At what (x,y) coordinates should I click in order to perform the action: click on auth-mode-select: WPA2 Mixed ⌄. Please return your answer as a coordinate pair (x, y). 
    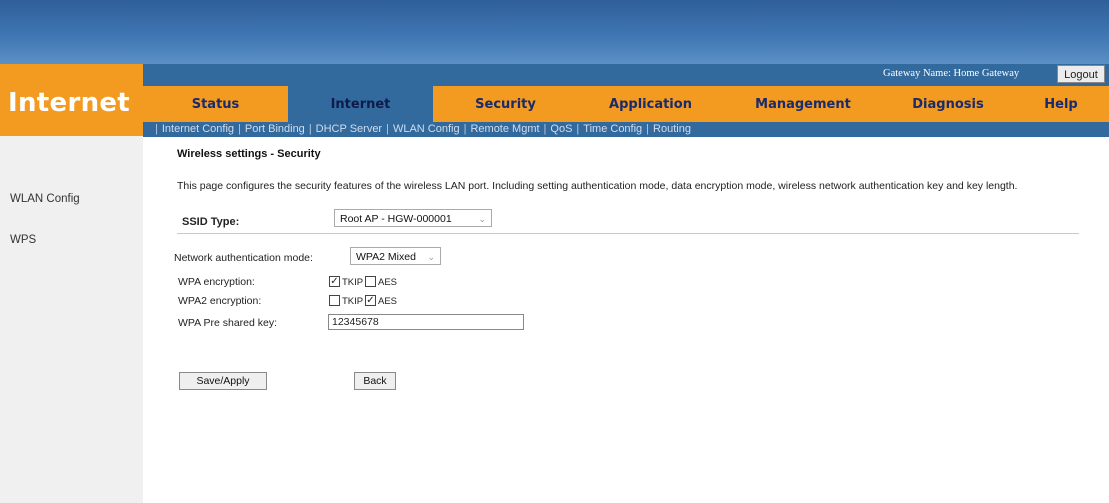
    Looking at the image, I should click on (395, 256).